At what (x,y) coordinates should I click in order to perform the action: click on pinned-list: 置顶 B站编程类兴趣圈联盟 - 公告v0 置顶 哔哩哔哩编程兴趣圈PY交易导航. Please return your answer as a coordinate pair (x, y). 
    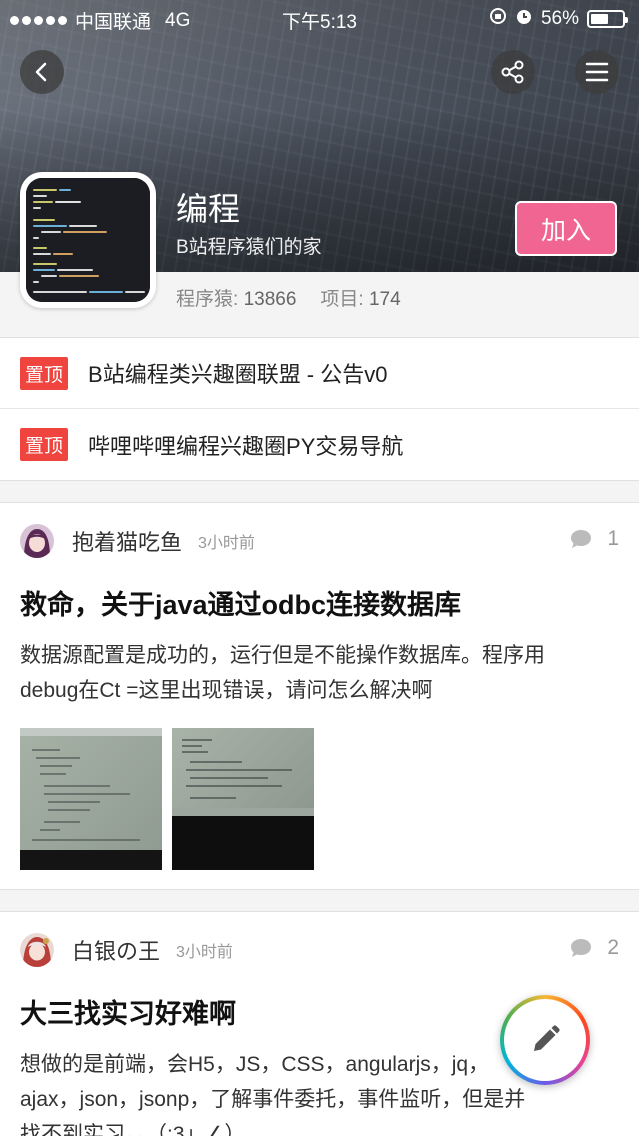
    Looking at the image, I should click on (319, 409).